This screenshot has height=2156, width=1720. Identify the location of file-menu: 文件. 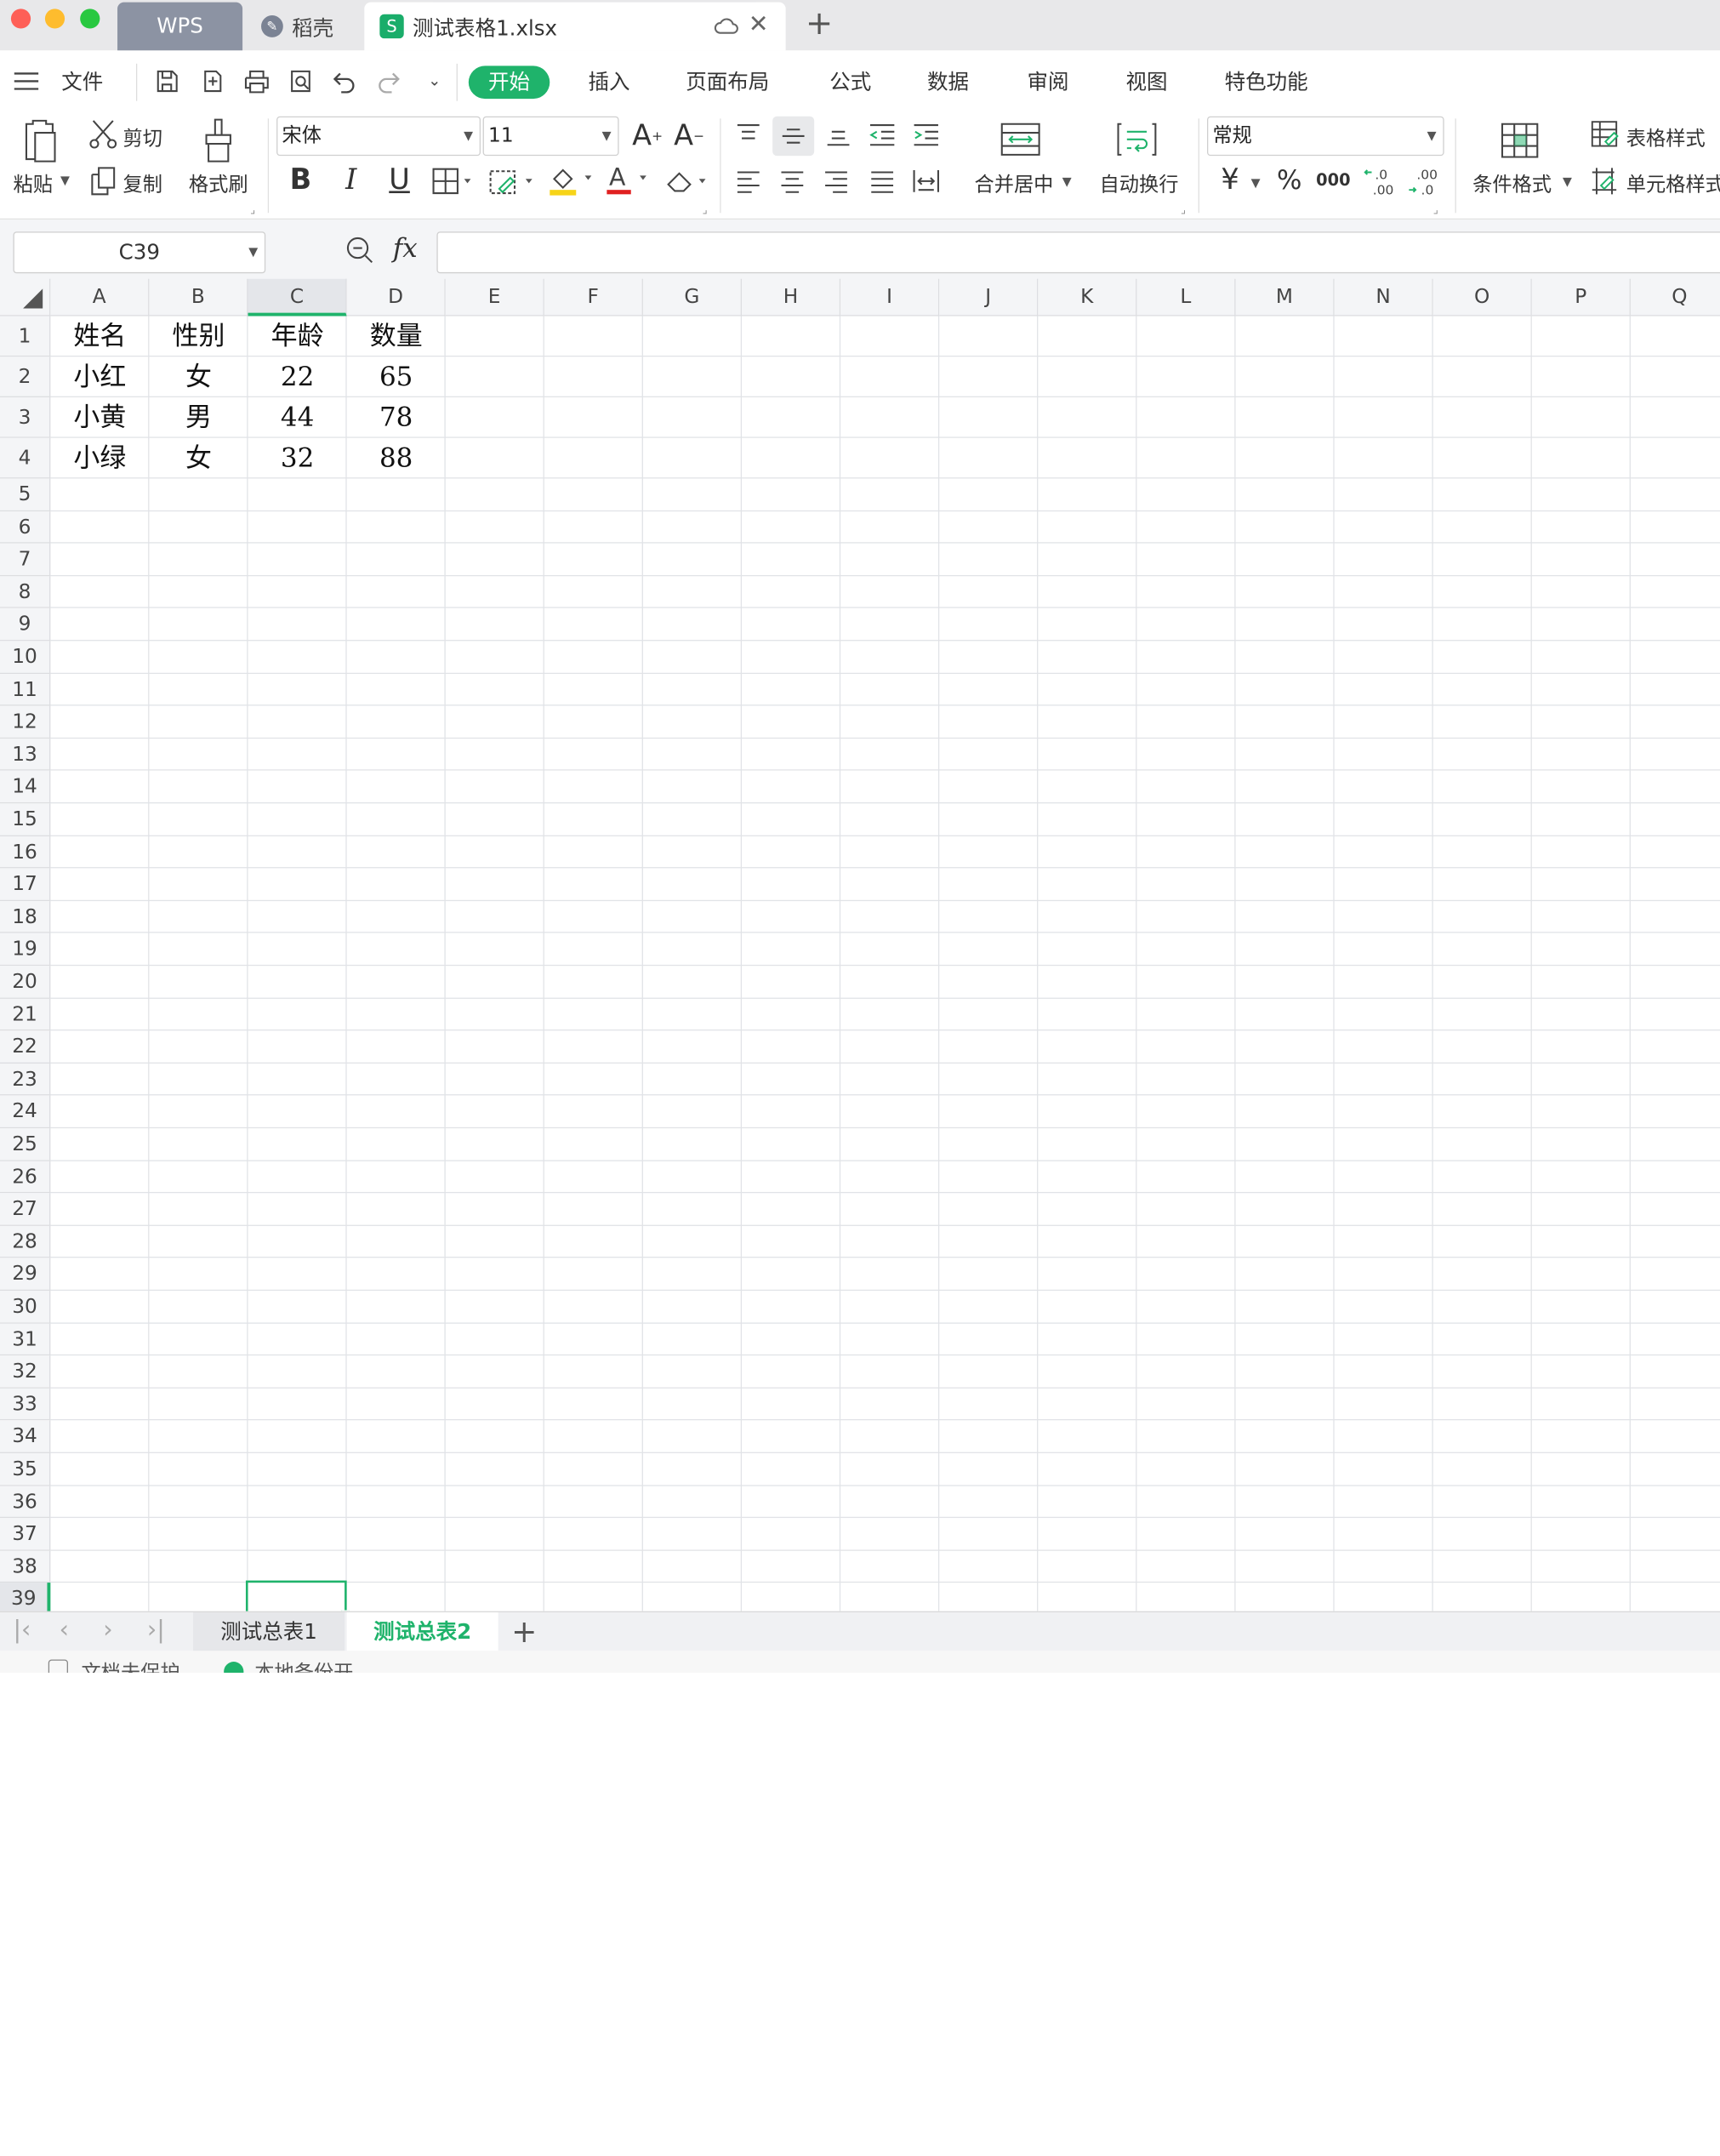
(82, 82).